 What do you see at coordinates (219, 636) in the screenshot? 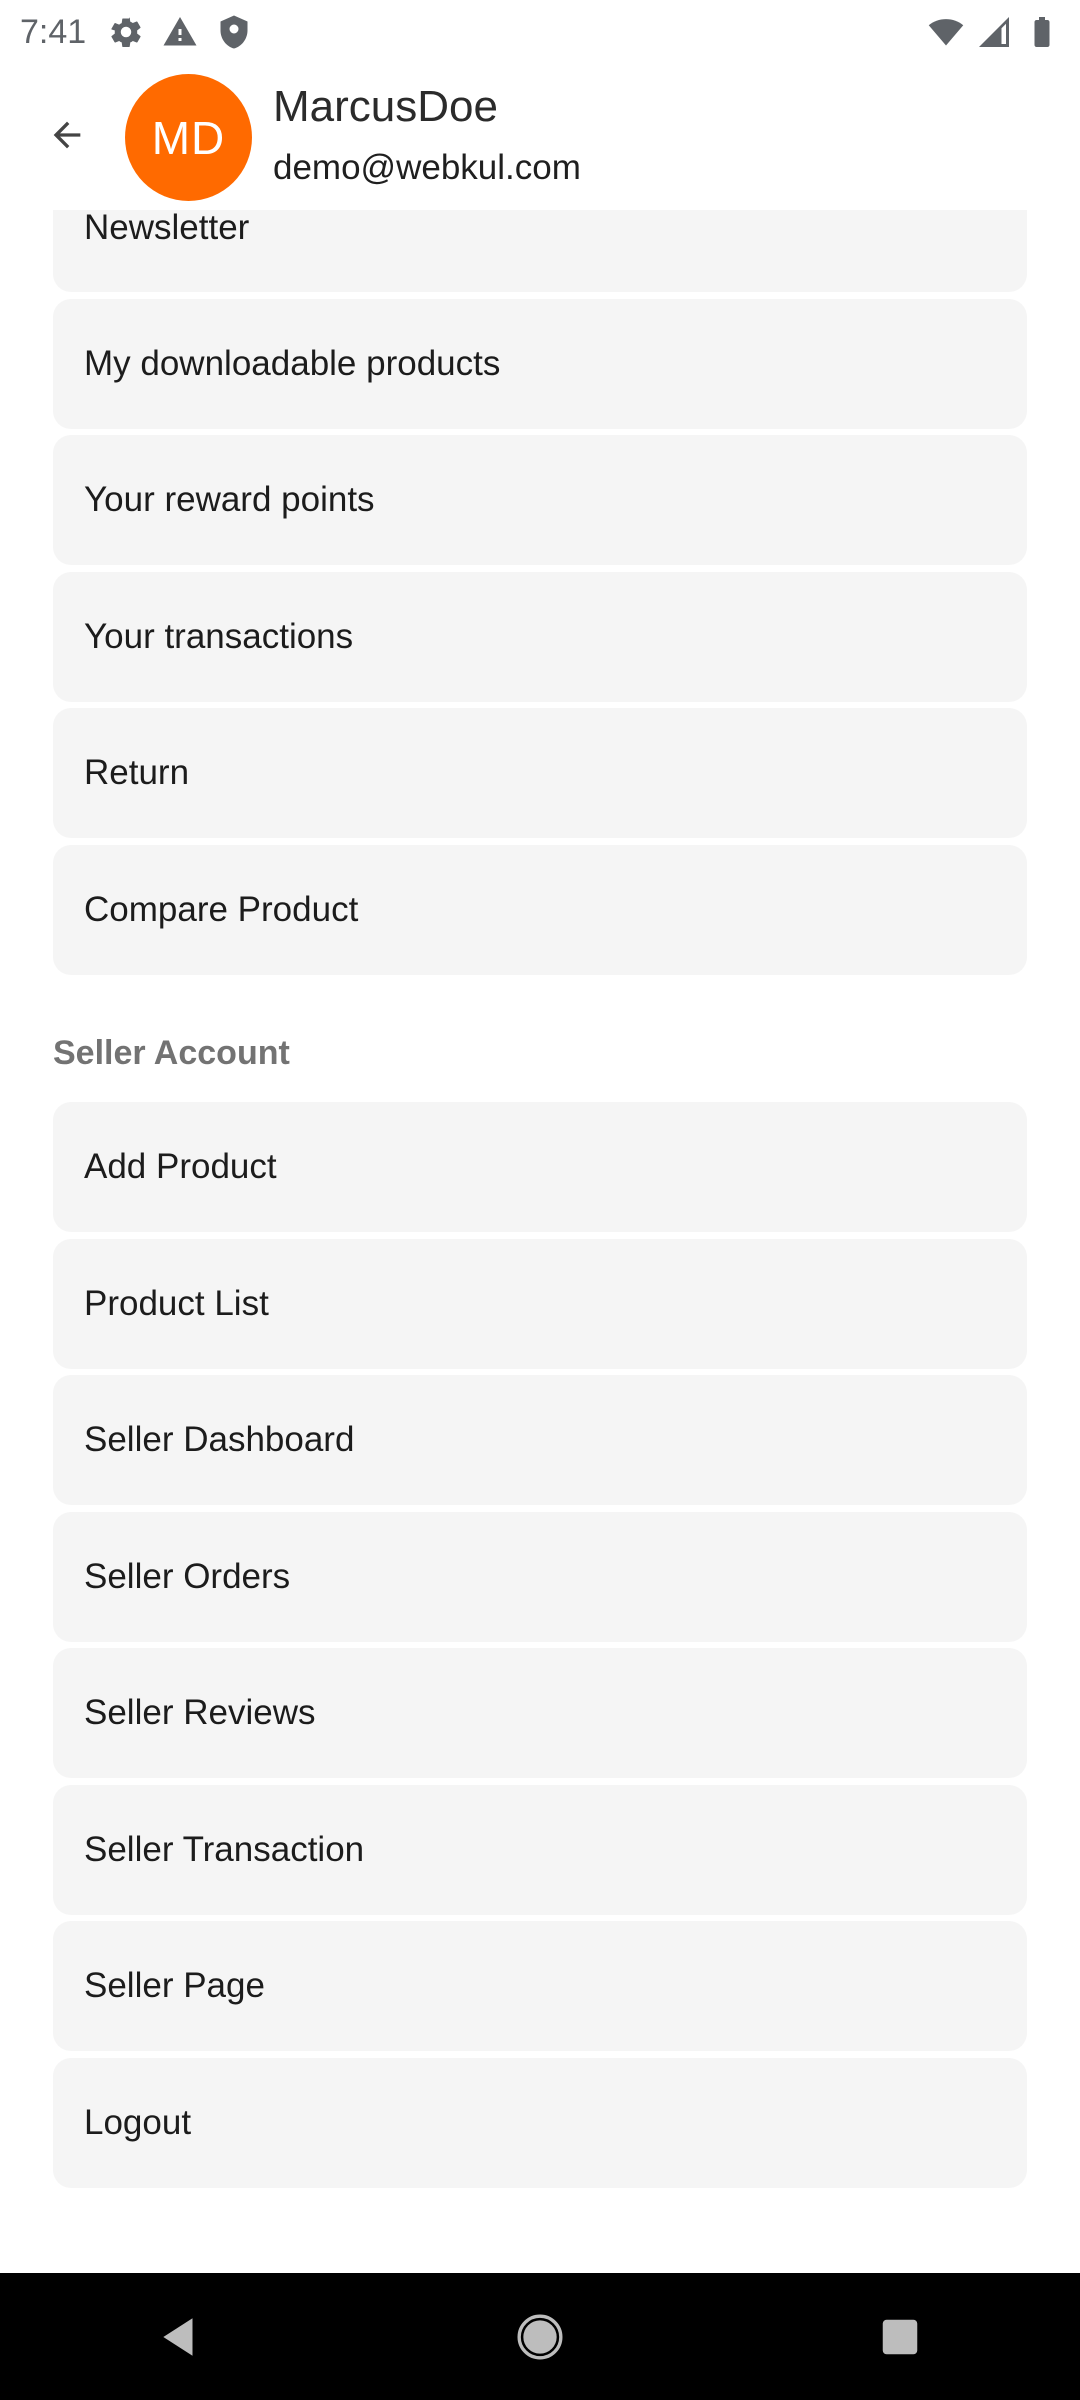
I see `menu-item-label: Your transactions` at bounding box center [219, 636].